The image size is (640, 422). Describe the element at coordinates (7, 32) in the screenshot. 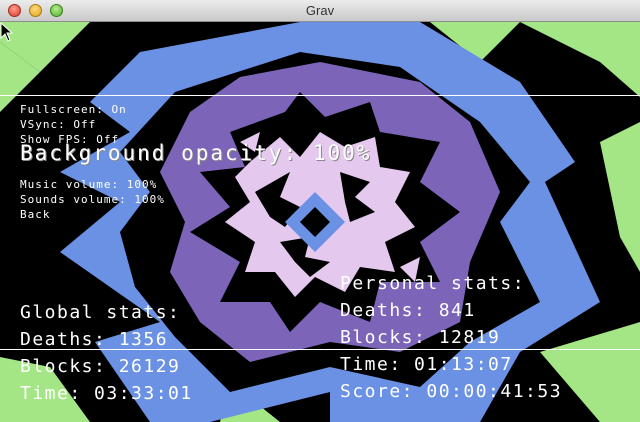

I see `mouse-cursor-icon` at that location.